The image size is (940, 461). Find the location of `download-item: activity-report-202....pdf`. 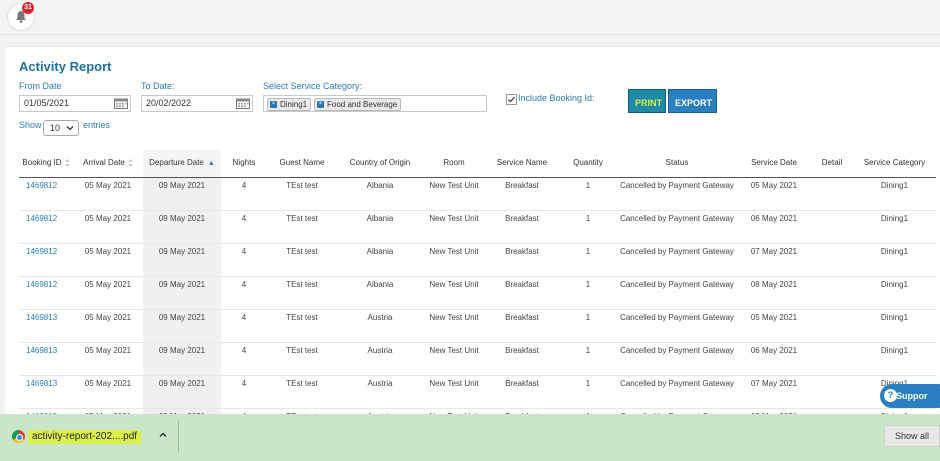

download-item: activity-report-202....pdf is located at coordinates (92, 437).